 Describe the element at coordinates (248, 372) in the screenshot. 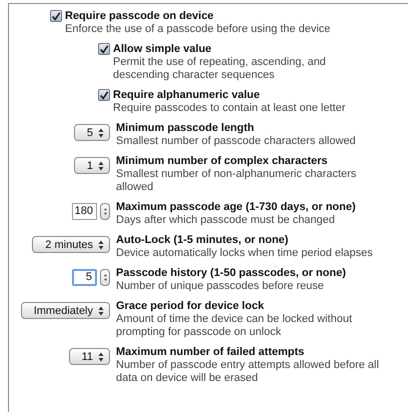

I see `setting-description: Number of passcode entry attempts allowed before all data on device will be erased` at that location.